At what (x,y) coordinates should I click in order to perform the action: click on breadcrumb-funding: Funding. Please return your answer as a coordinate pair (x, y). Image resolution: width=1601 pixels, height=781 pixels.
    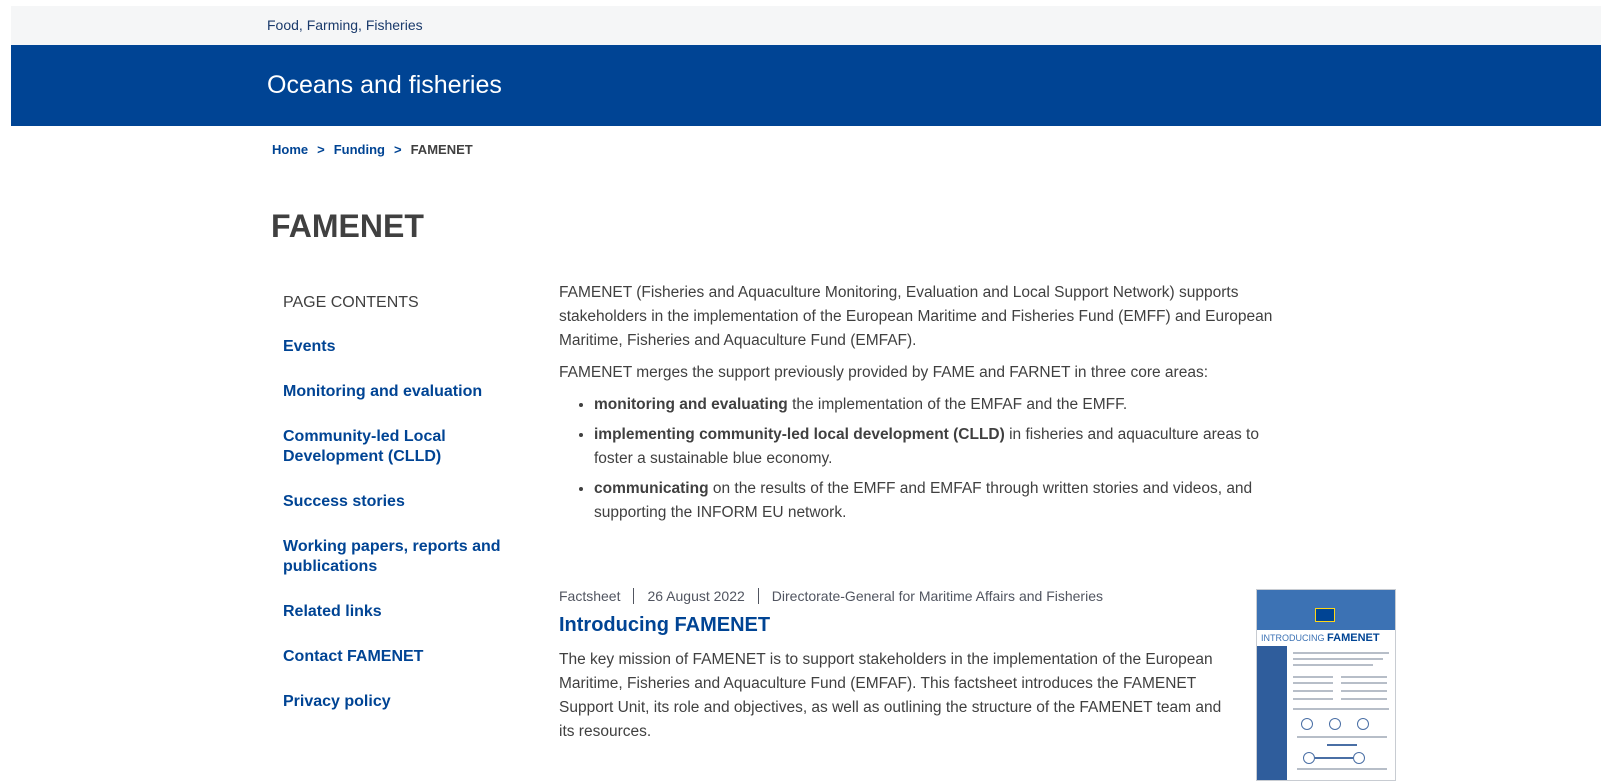
    Looking at the image, I should click on (359, 149).